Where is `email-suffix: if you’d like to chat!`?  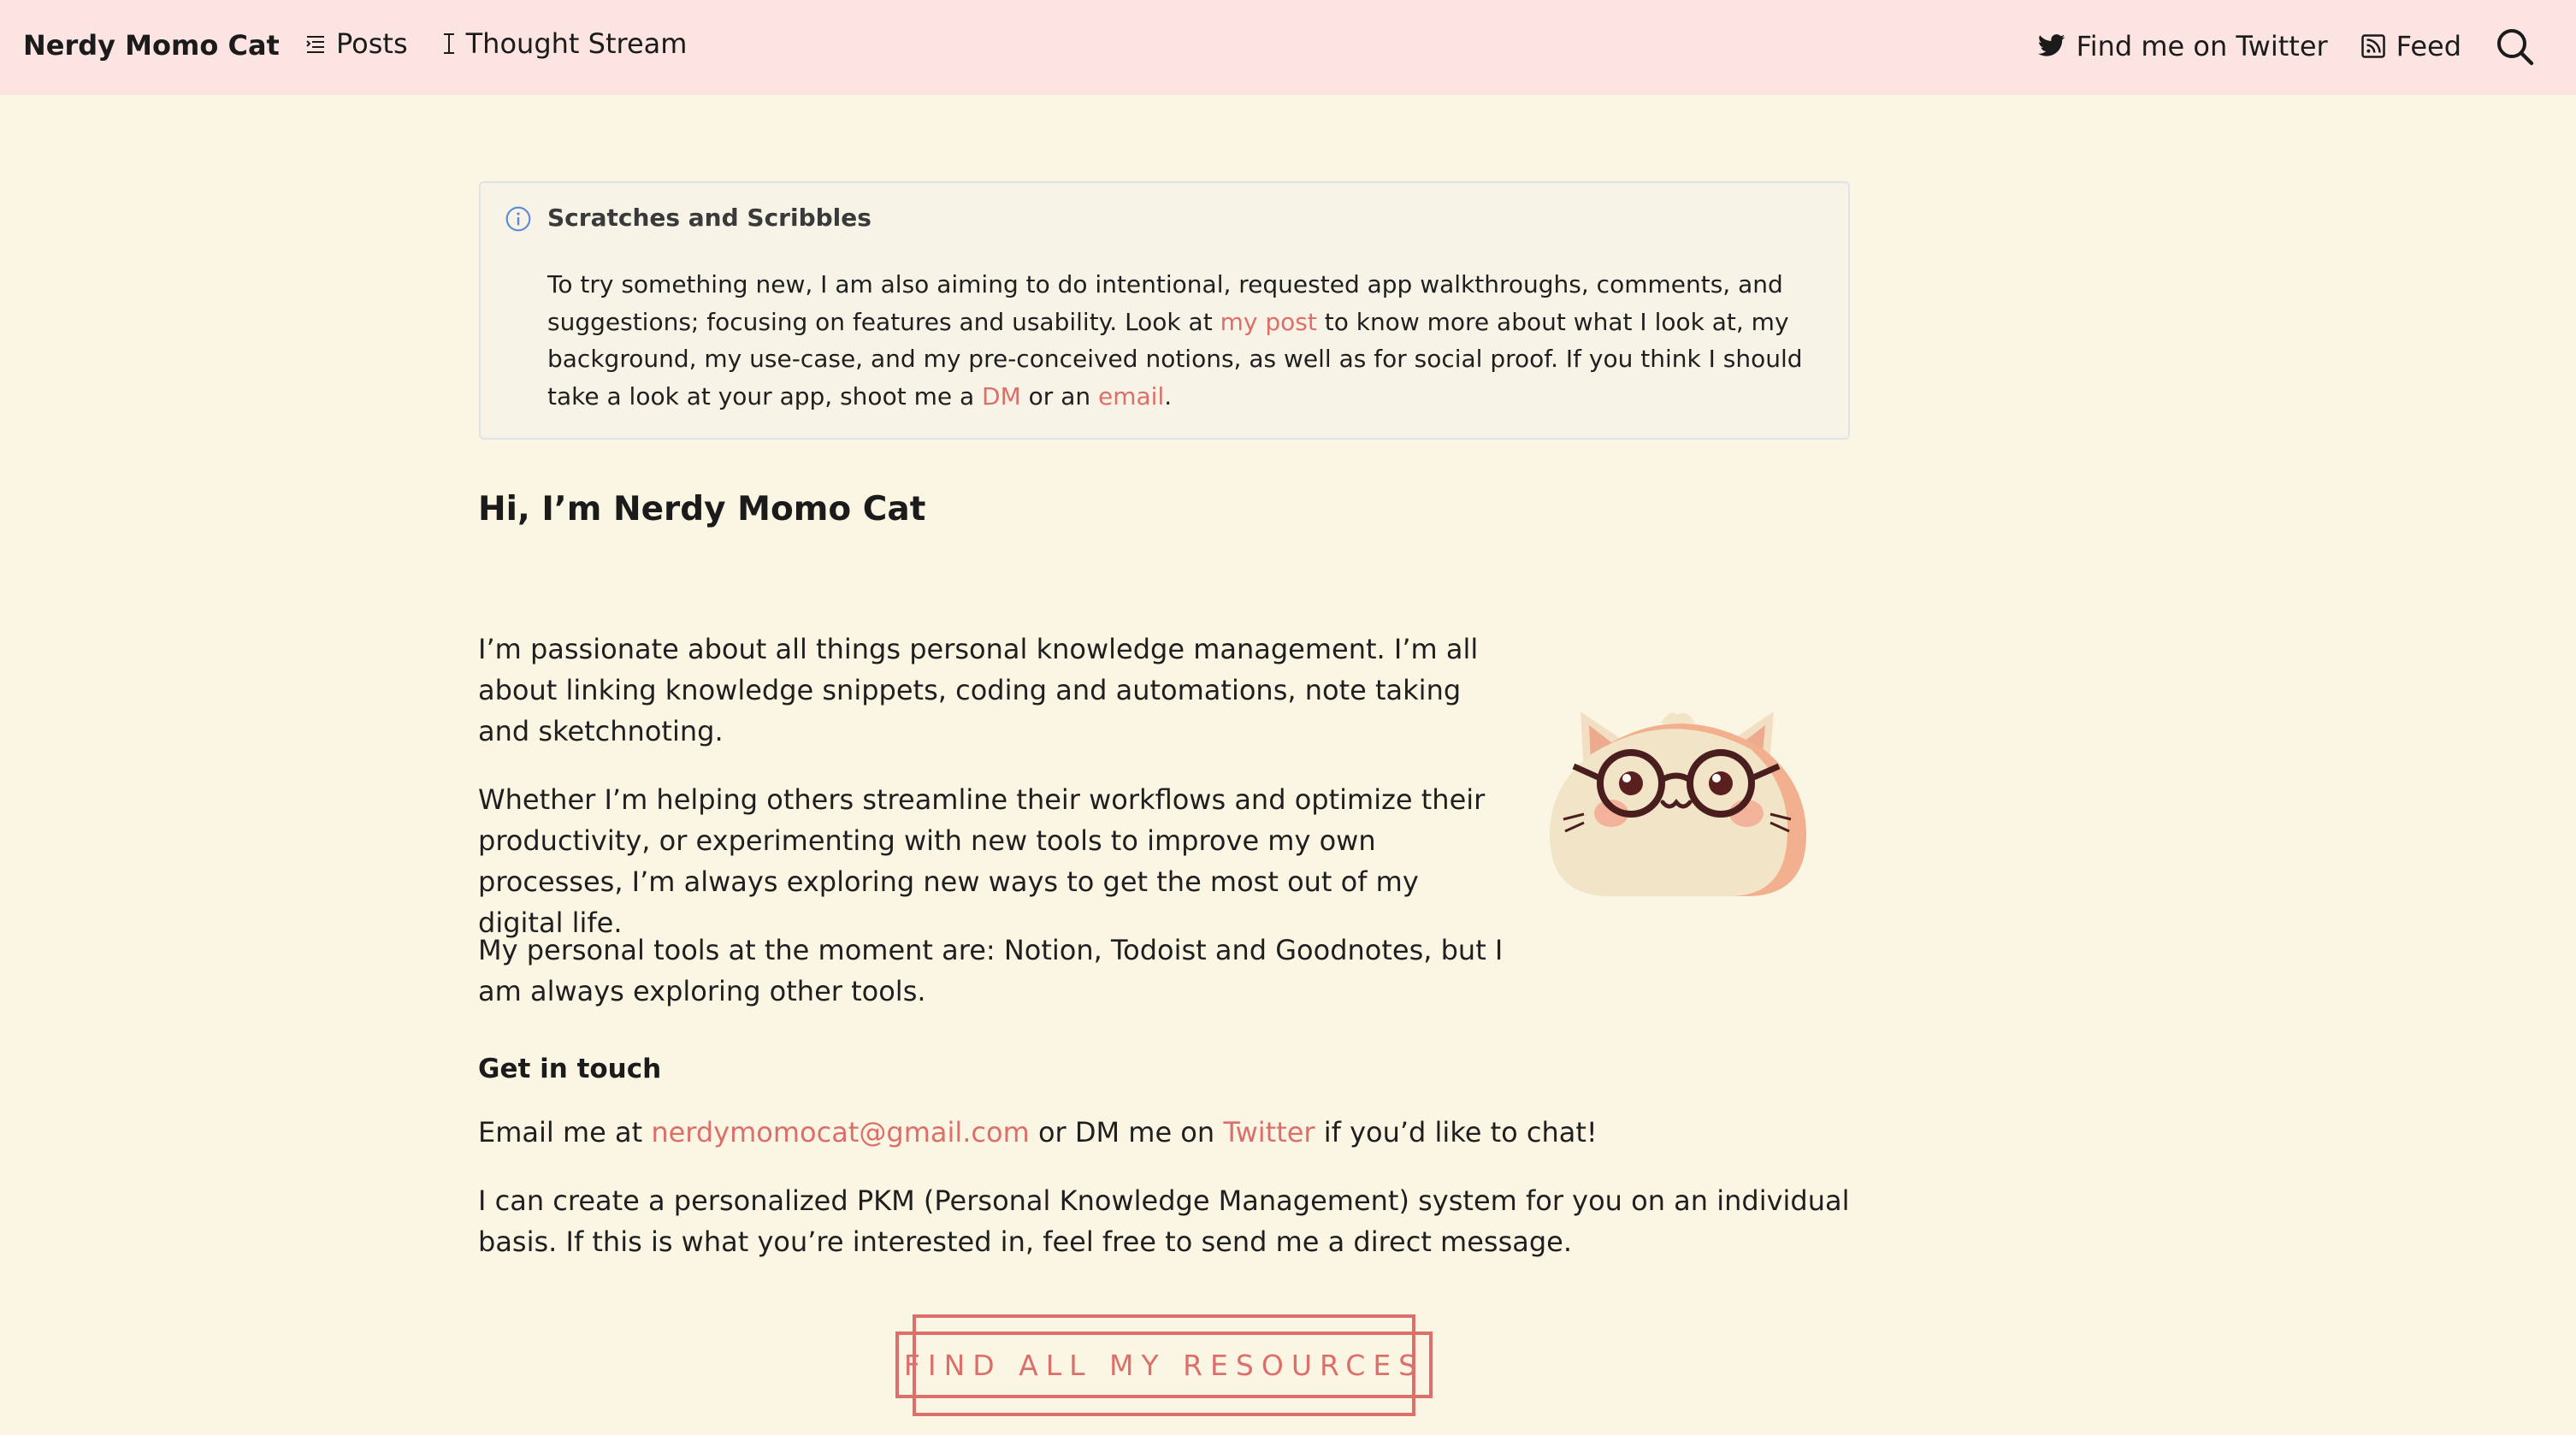 email-suffix: if you’d like to chat! is located at coordinates (1456, 1132).